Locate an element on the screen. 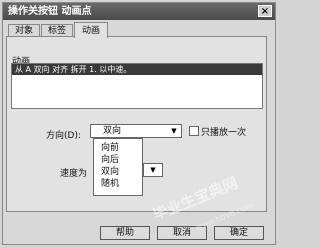 This screenshot has width=320, height=248. speed-select: ▼ is located at coordinates (153, 170).